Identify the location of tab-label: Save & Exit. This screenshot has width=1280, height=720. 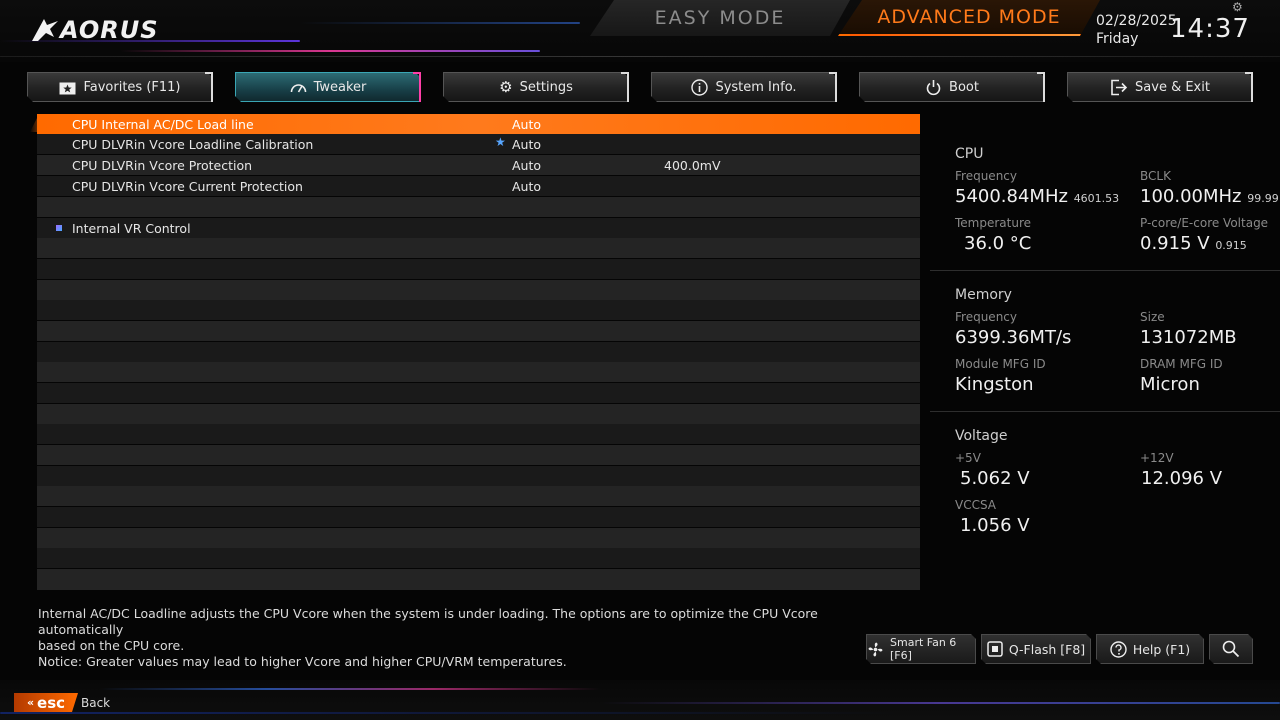
(1172, 87).